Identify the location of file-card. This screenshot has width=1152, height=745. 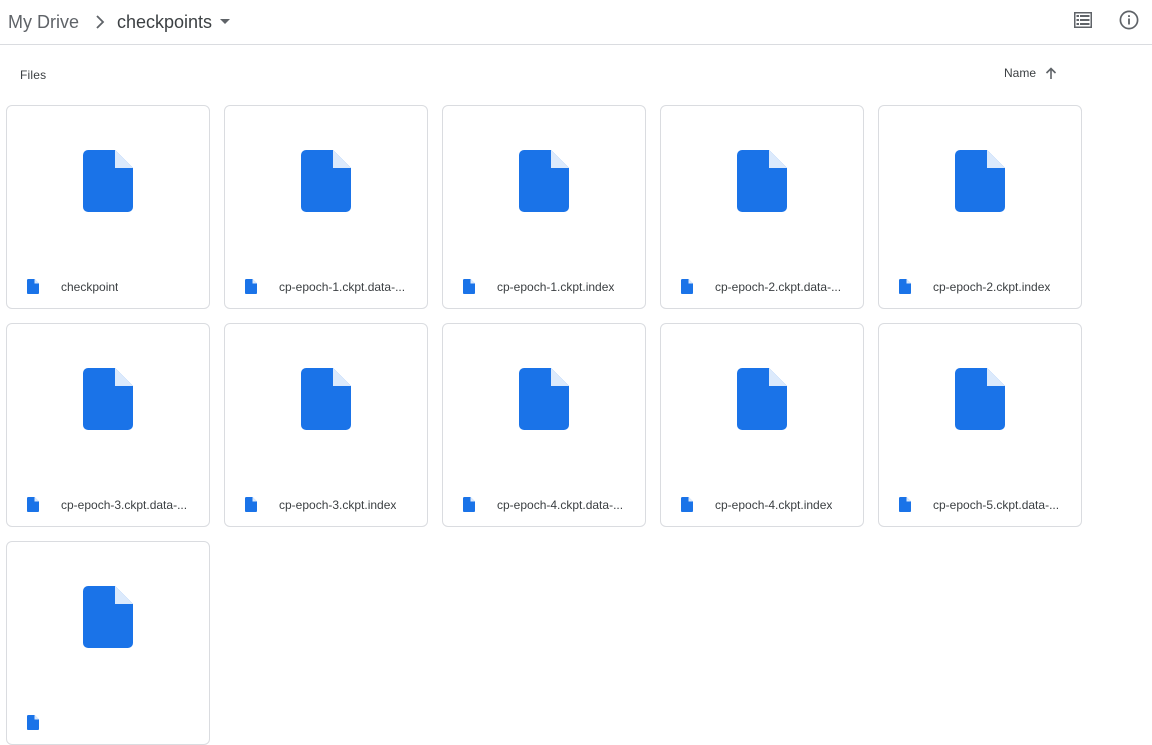
(108, 643).